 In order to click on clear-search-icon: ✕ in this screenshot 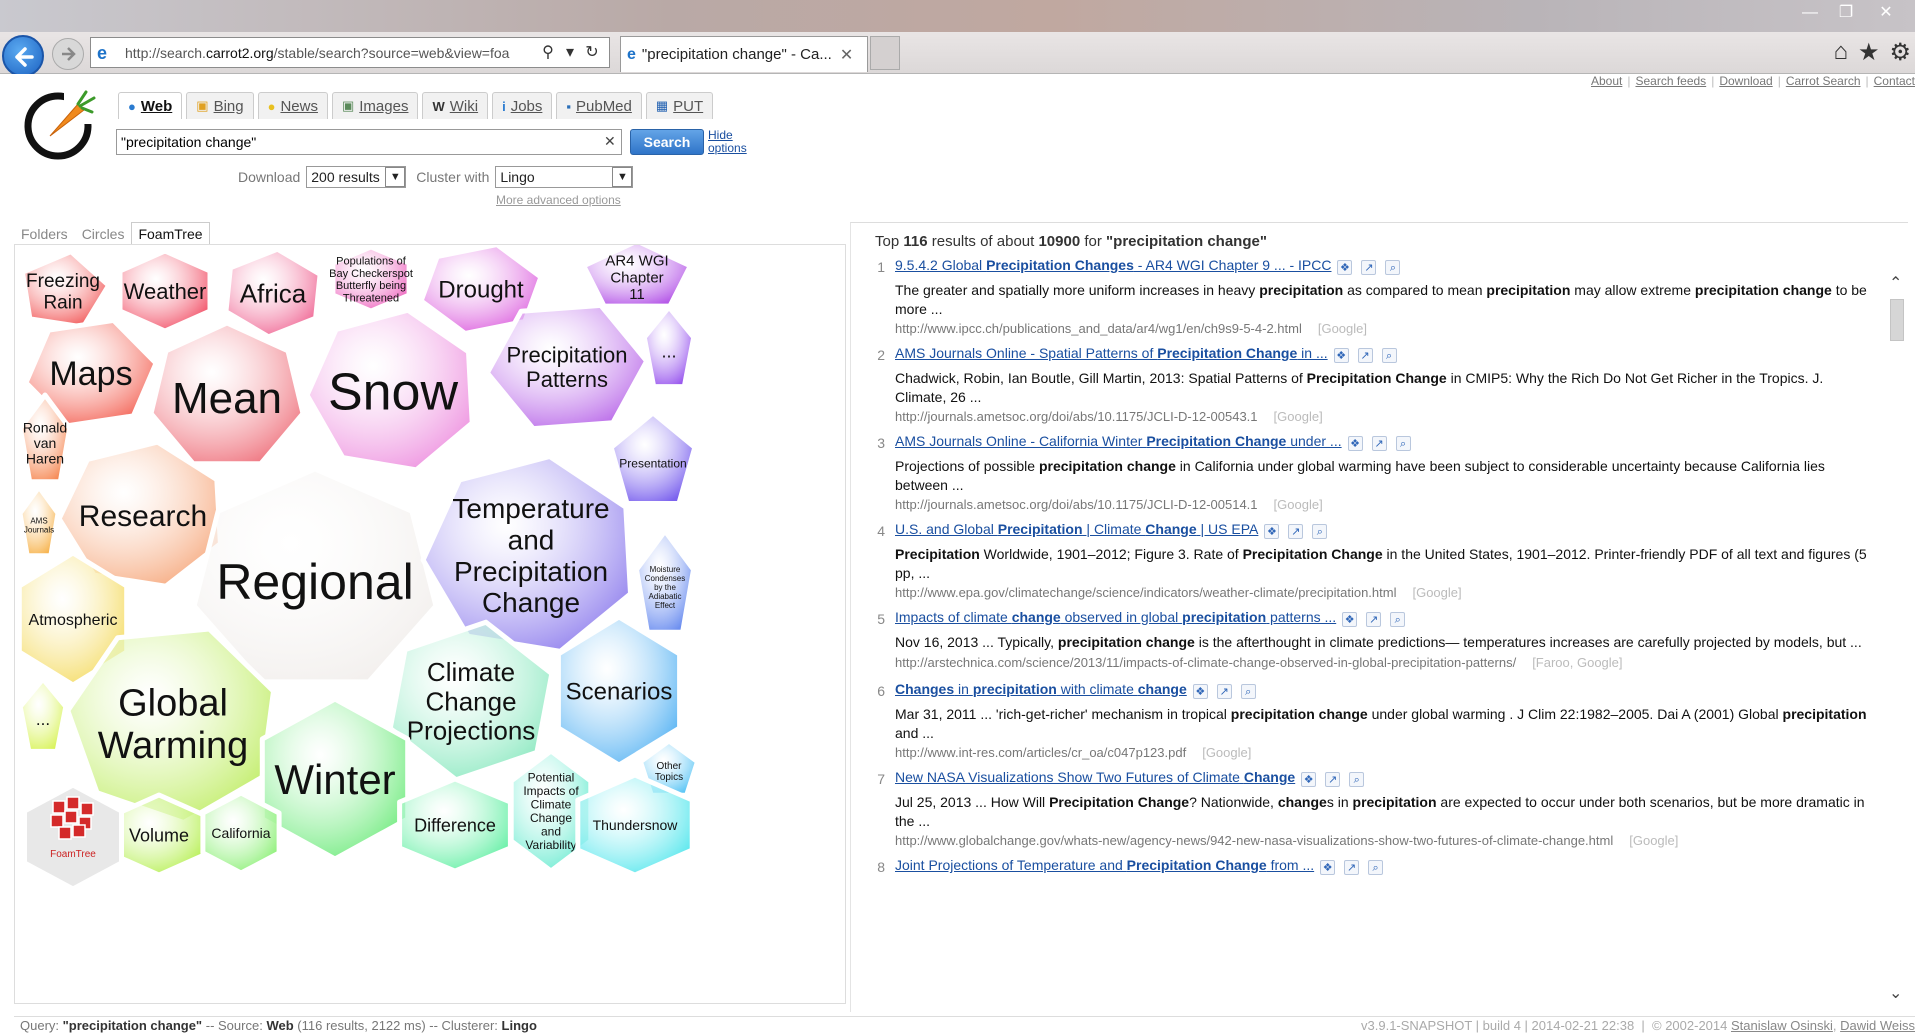, I will do `click(610, 141)`.